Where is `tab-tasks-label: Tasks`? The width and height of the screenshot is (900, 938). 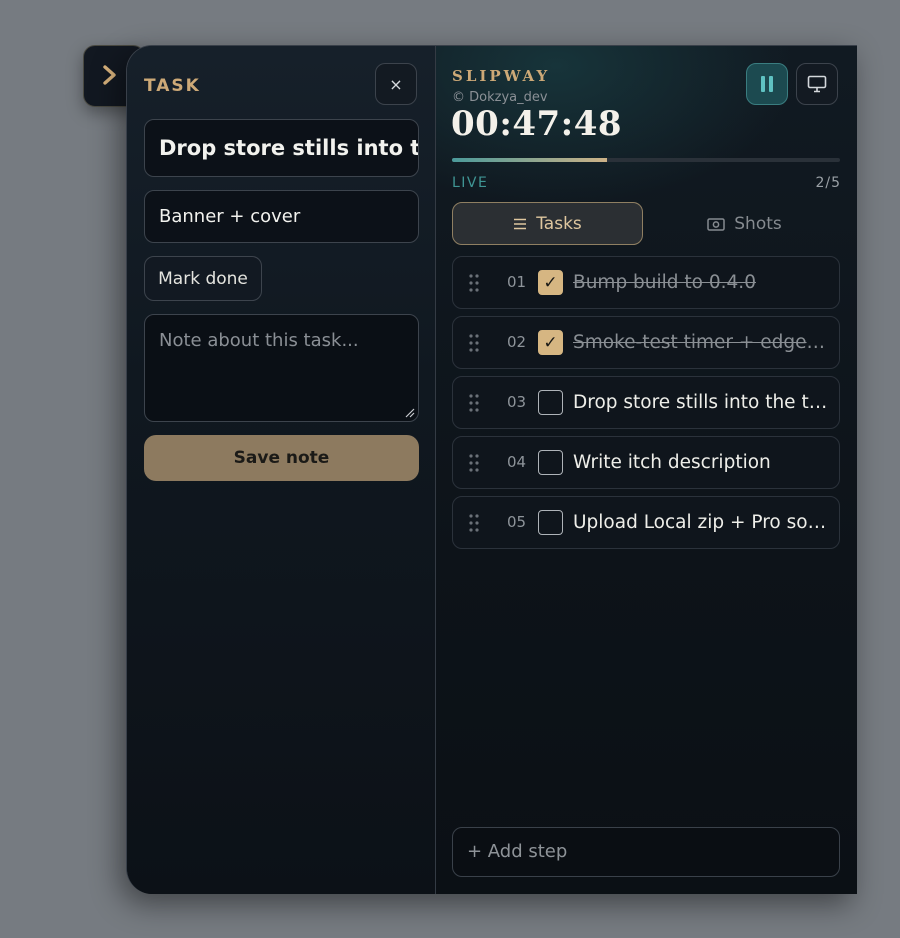 tab-tasks-label: Tasks is located at coordinates (559, 223).